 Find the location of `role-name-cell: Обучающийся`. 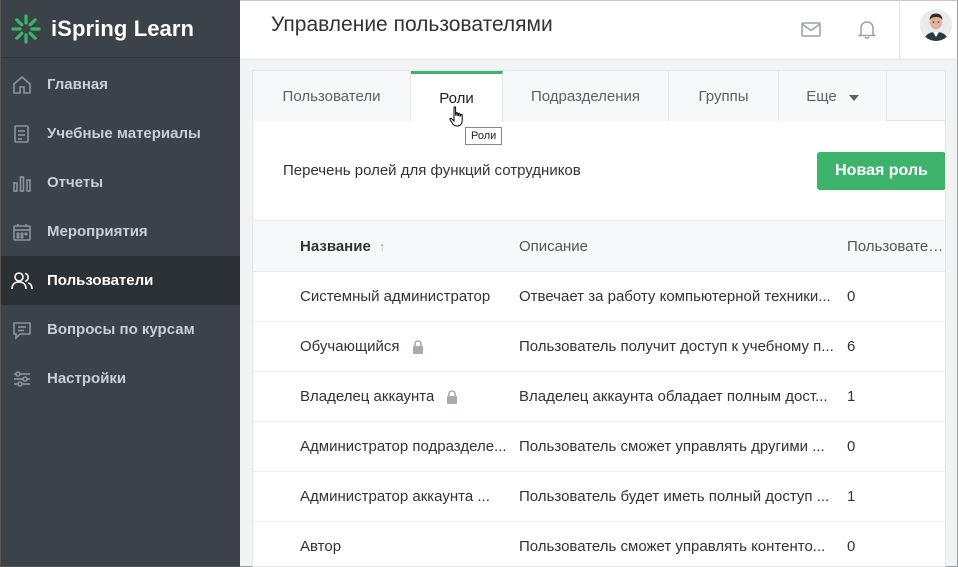

role-name-cell: Обучающийся is located at coordinates (386, 346).